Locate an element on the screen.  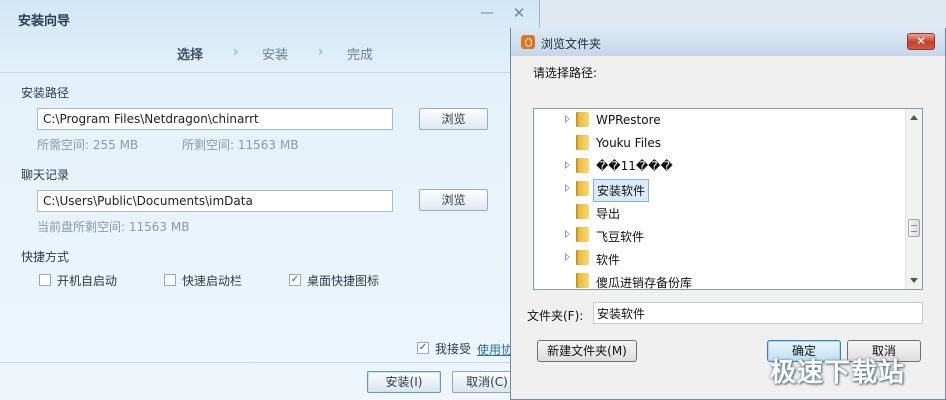
shortcuts-label: 快捷方式 is located at coordinates (45, 257).